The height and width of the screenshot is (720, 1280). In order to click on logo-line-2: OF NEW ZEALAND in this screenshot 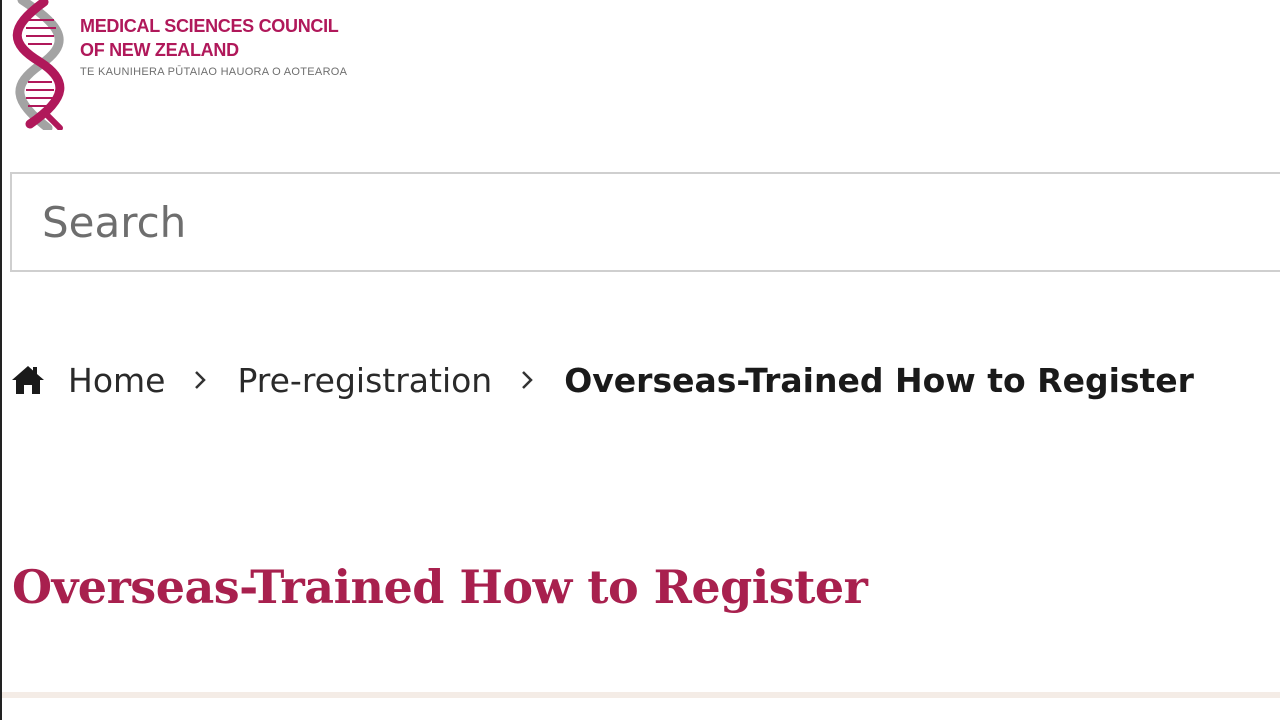, I will do `click(159, 50)`.